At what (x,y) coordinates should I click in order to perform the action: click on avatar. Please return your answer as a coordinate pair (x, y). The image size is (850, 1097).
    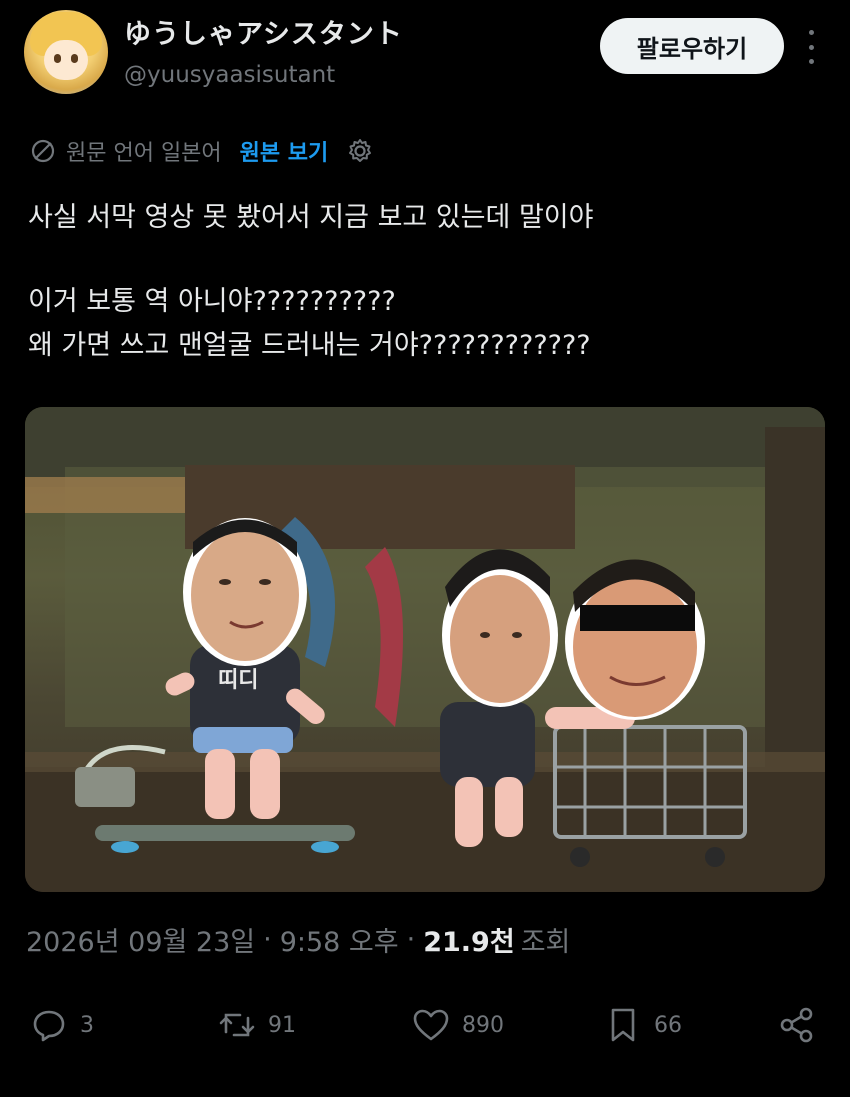
    Looking at the image, I should click on (66, 52).